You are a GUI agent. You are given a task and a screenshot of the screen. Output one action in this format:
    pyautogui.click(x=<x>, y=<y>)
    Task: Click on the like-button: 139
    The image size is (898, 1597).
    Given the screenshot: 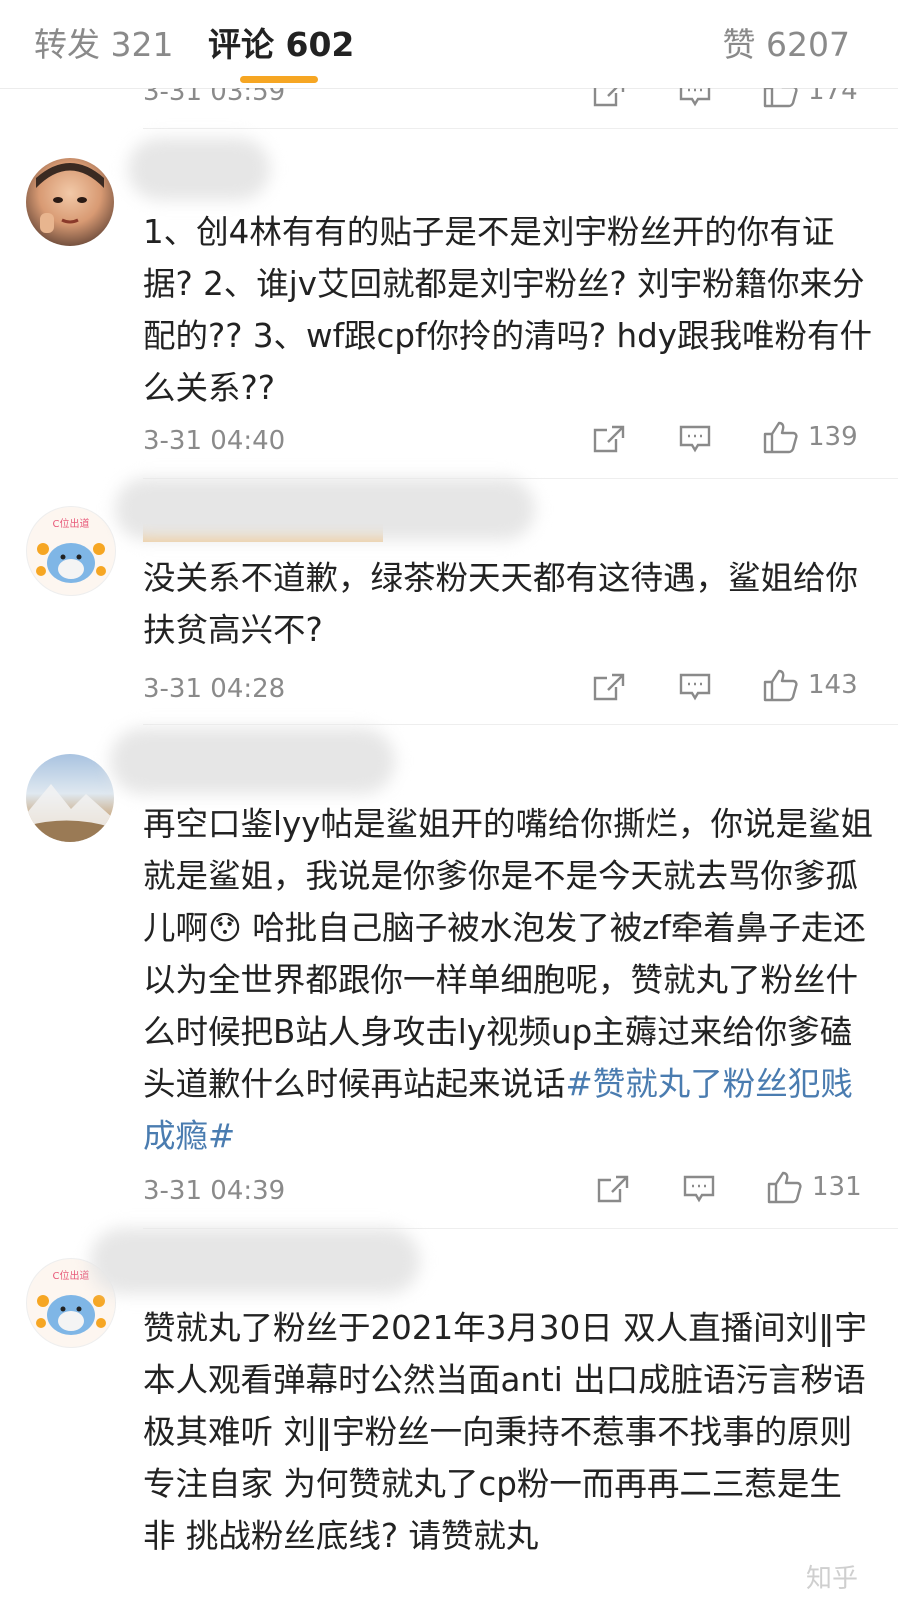 What is the action you would take?
    pyautogui.click(x=810, y=437)
    